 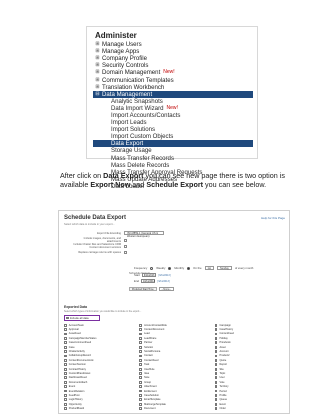 I want to click on menu-item: ⊞ Domain Management New!, so click(x=173, y=72).